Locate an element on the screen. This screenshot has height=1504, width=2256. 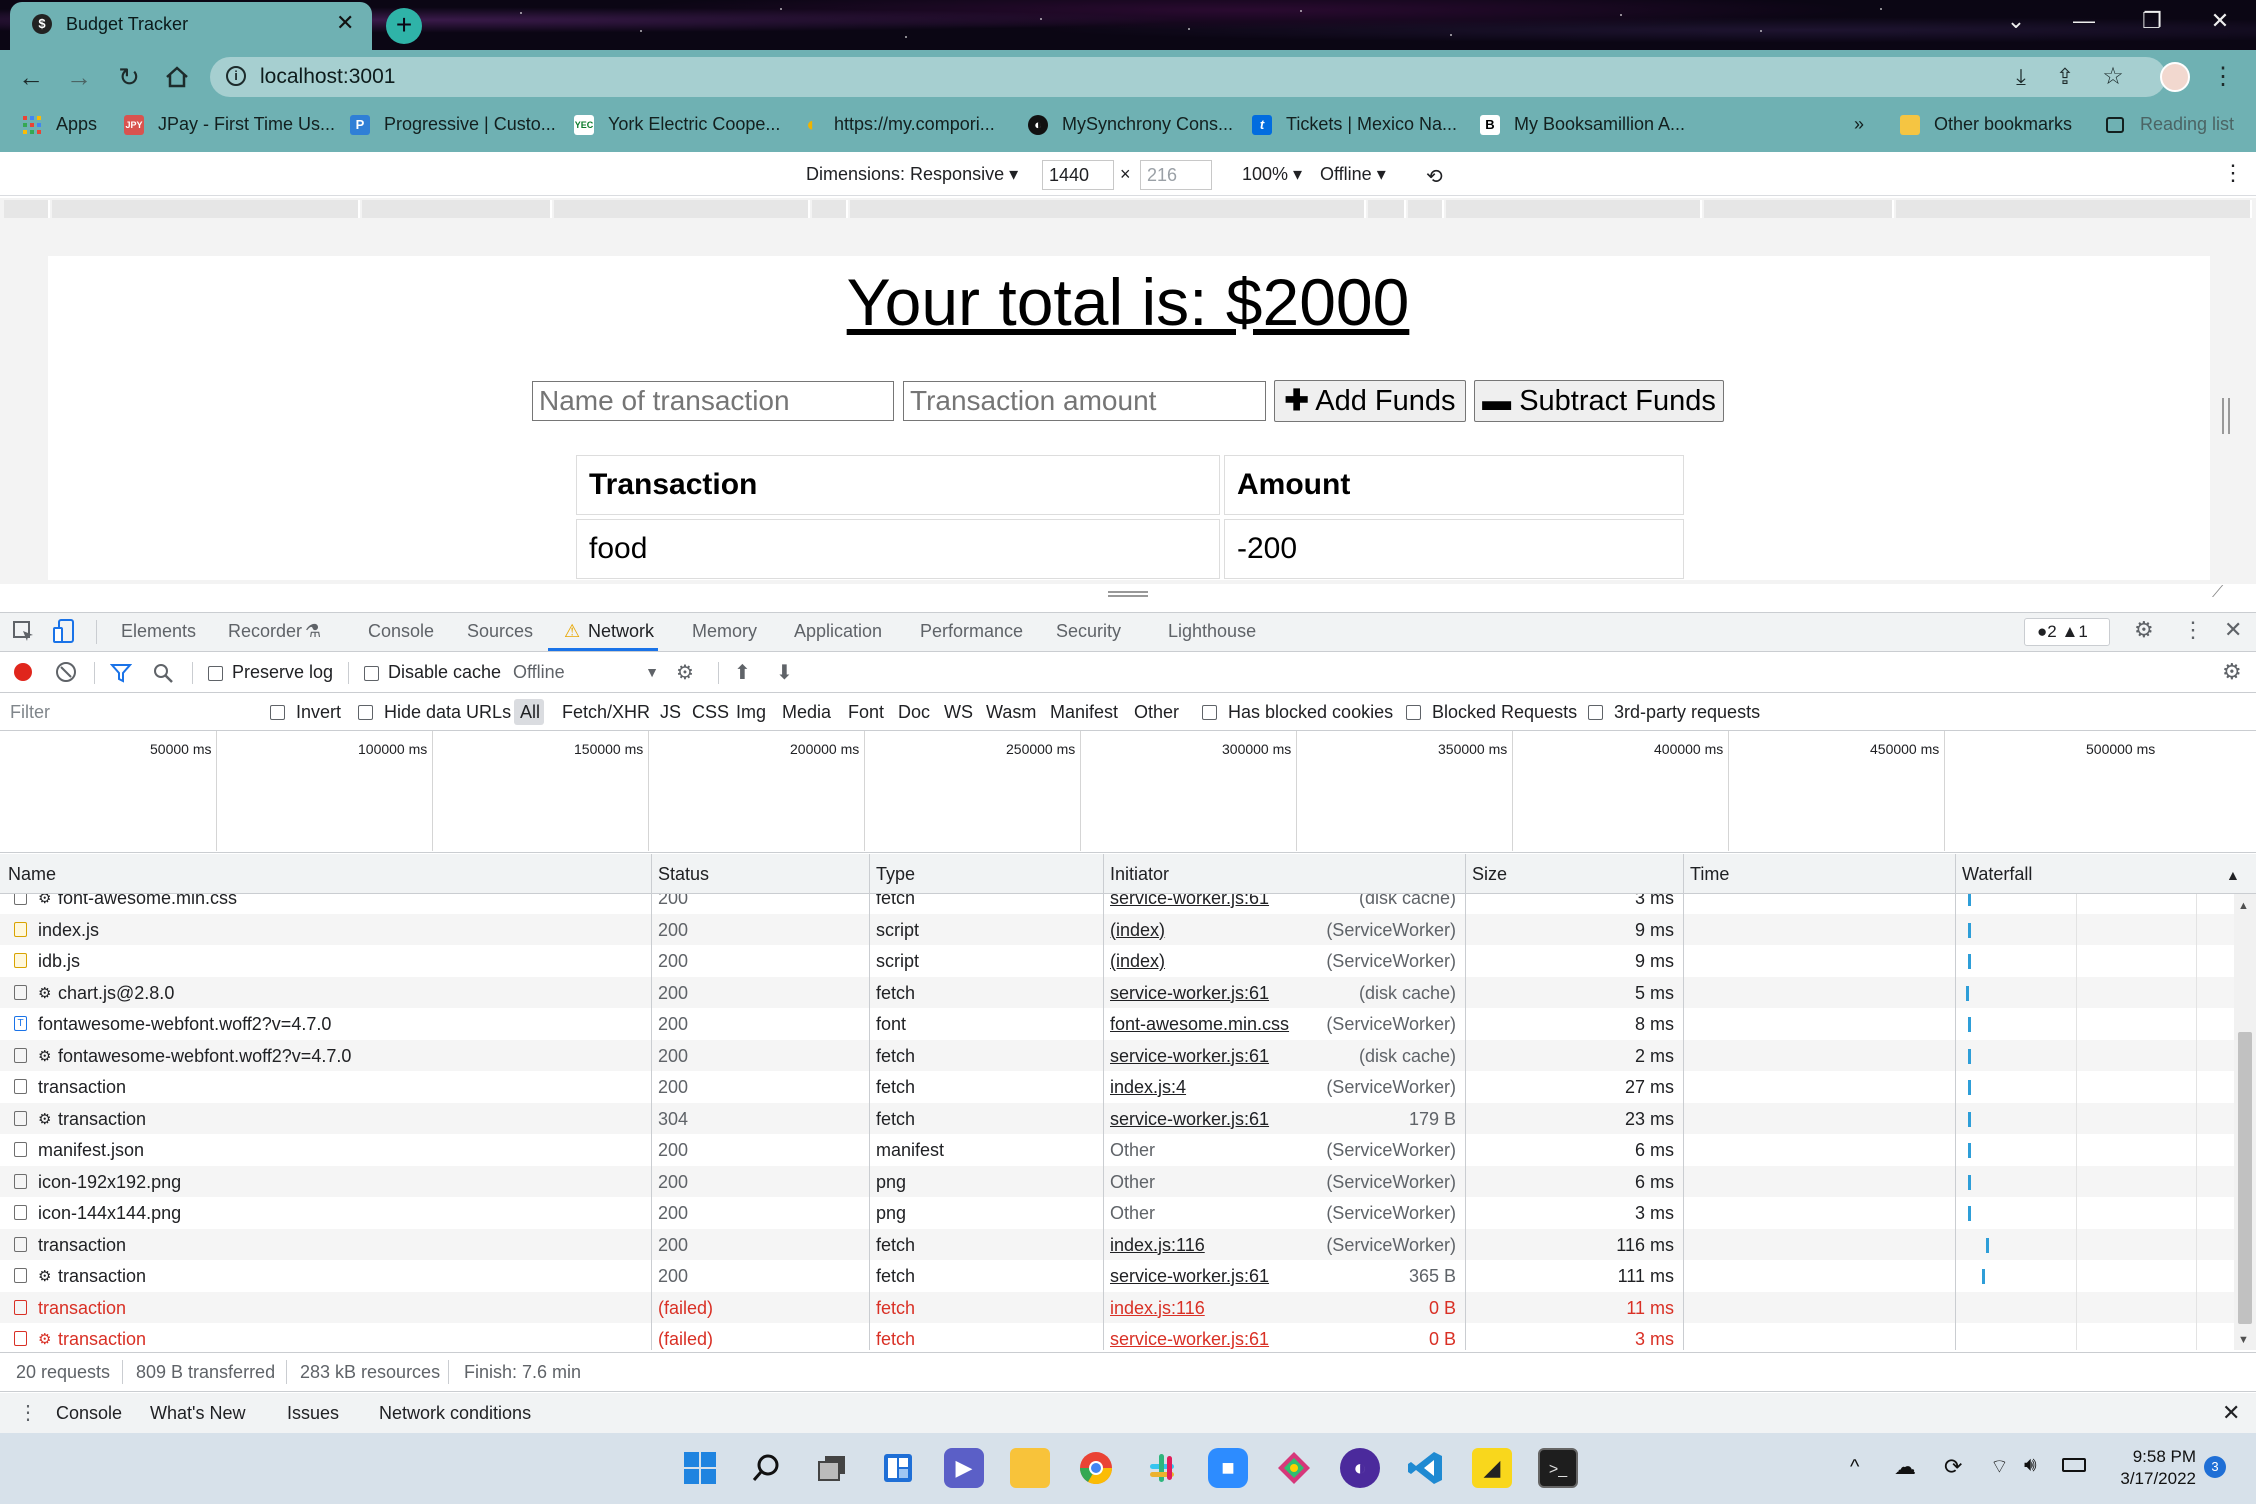
devtools-close-icon: ✕ is located at coordinates (2233, 630).